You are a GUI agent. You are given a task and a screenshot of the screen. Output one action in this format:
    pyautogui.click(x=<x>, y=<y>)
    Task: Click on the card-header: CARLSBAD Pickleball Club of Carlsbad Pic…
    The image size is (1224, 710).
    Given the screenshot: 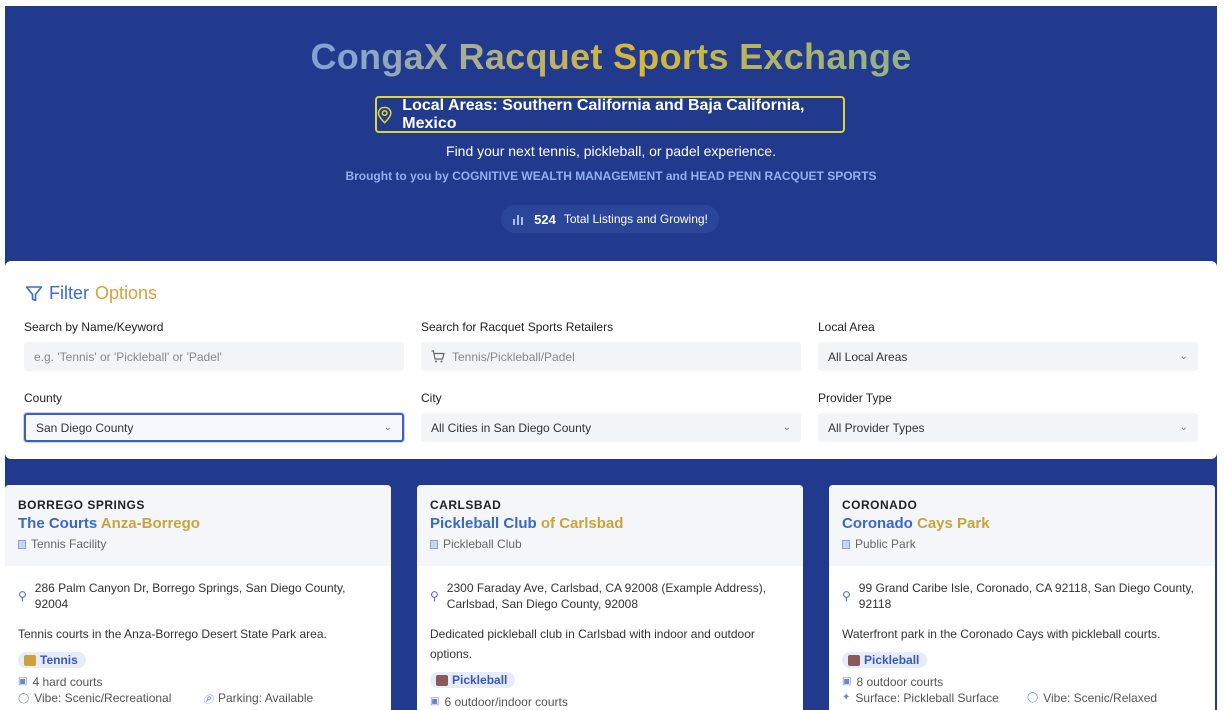 What is the action you would take?
    pyautogui.click(x=610, y=525)
    